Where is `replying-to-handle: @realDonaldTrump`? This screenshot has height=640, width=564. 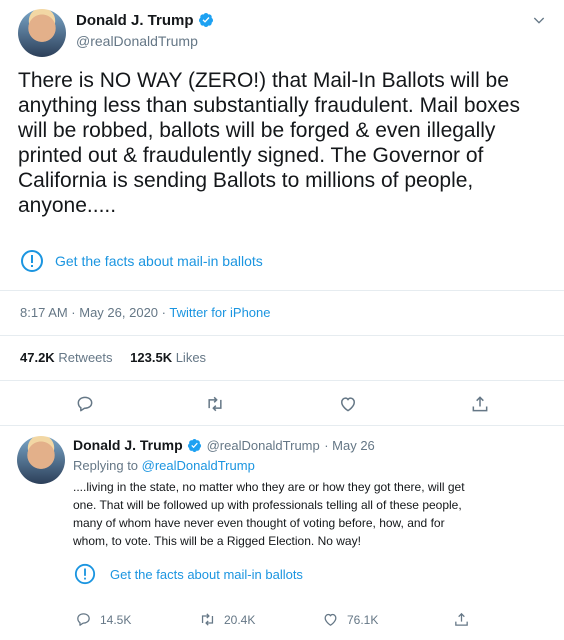
replying-to-handle: @realDonaldTrump is located at coordinates (198, 465).